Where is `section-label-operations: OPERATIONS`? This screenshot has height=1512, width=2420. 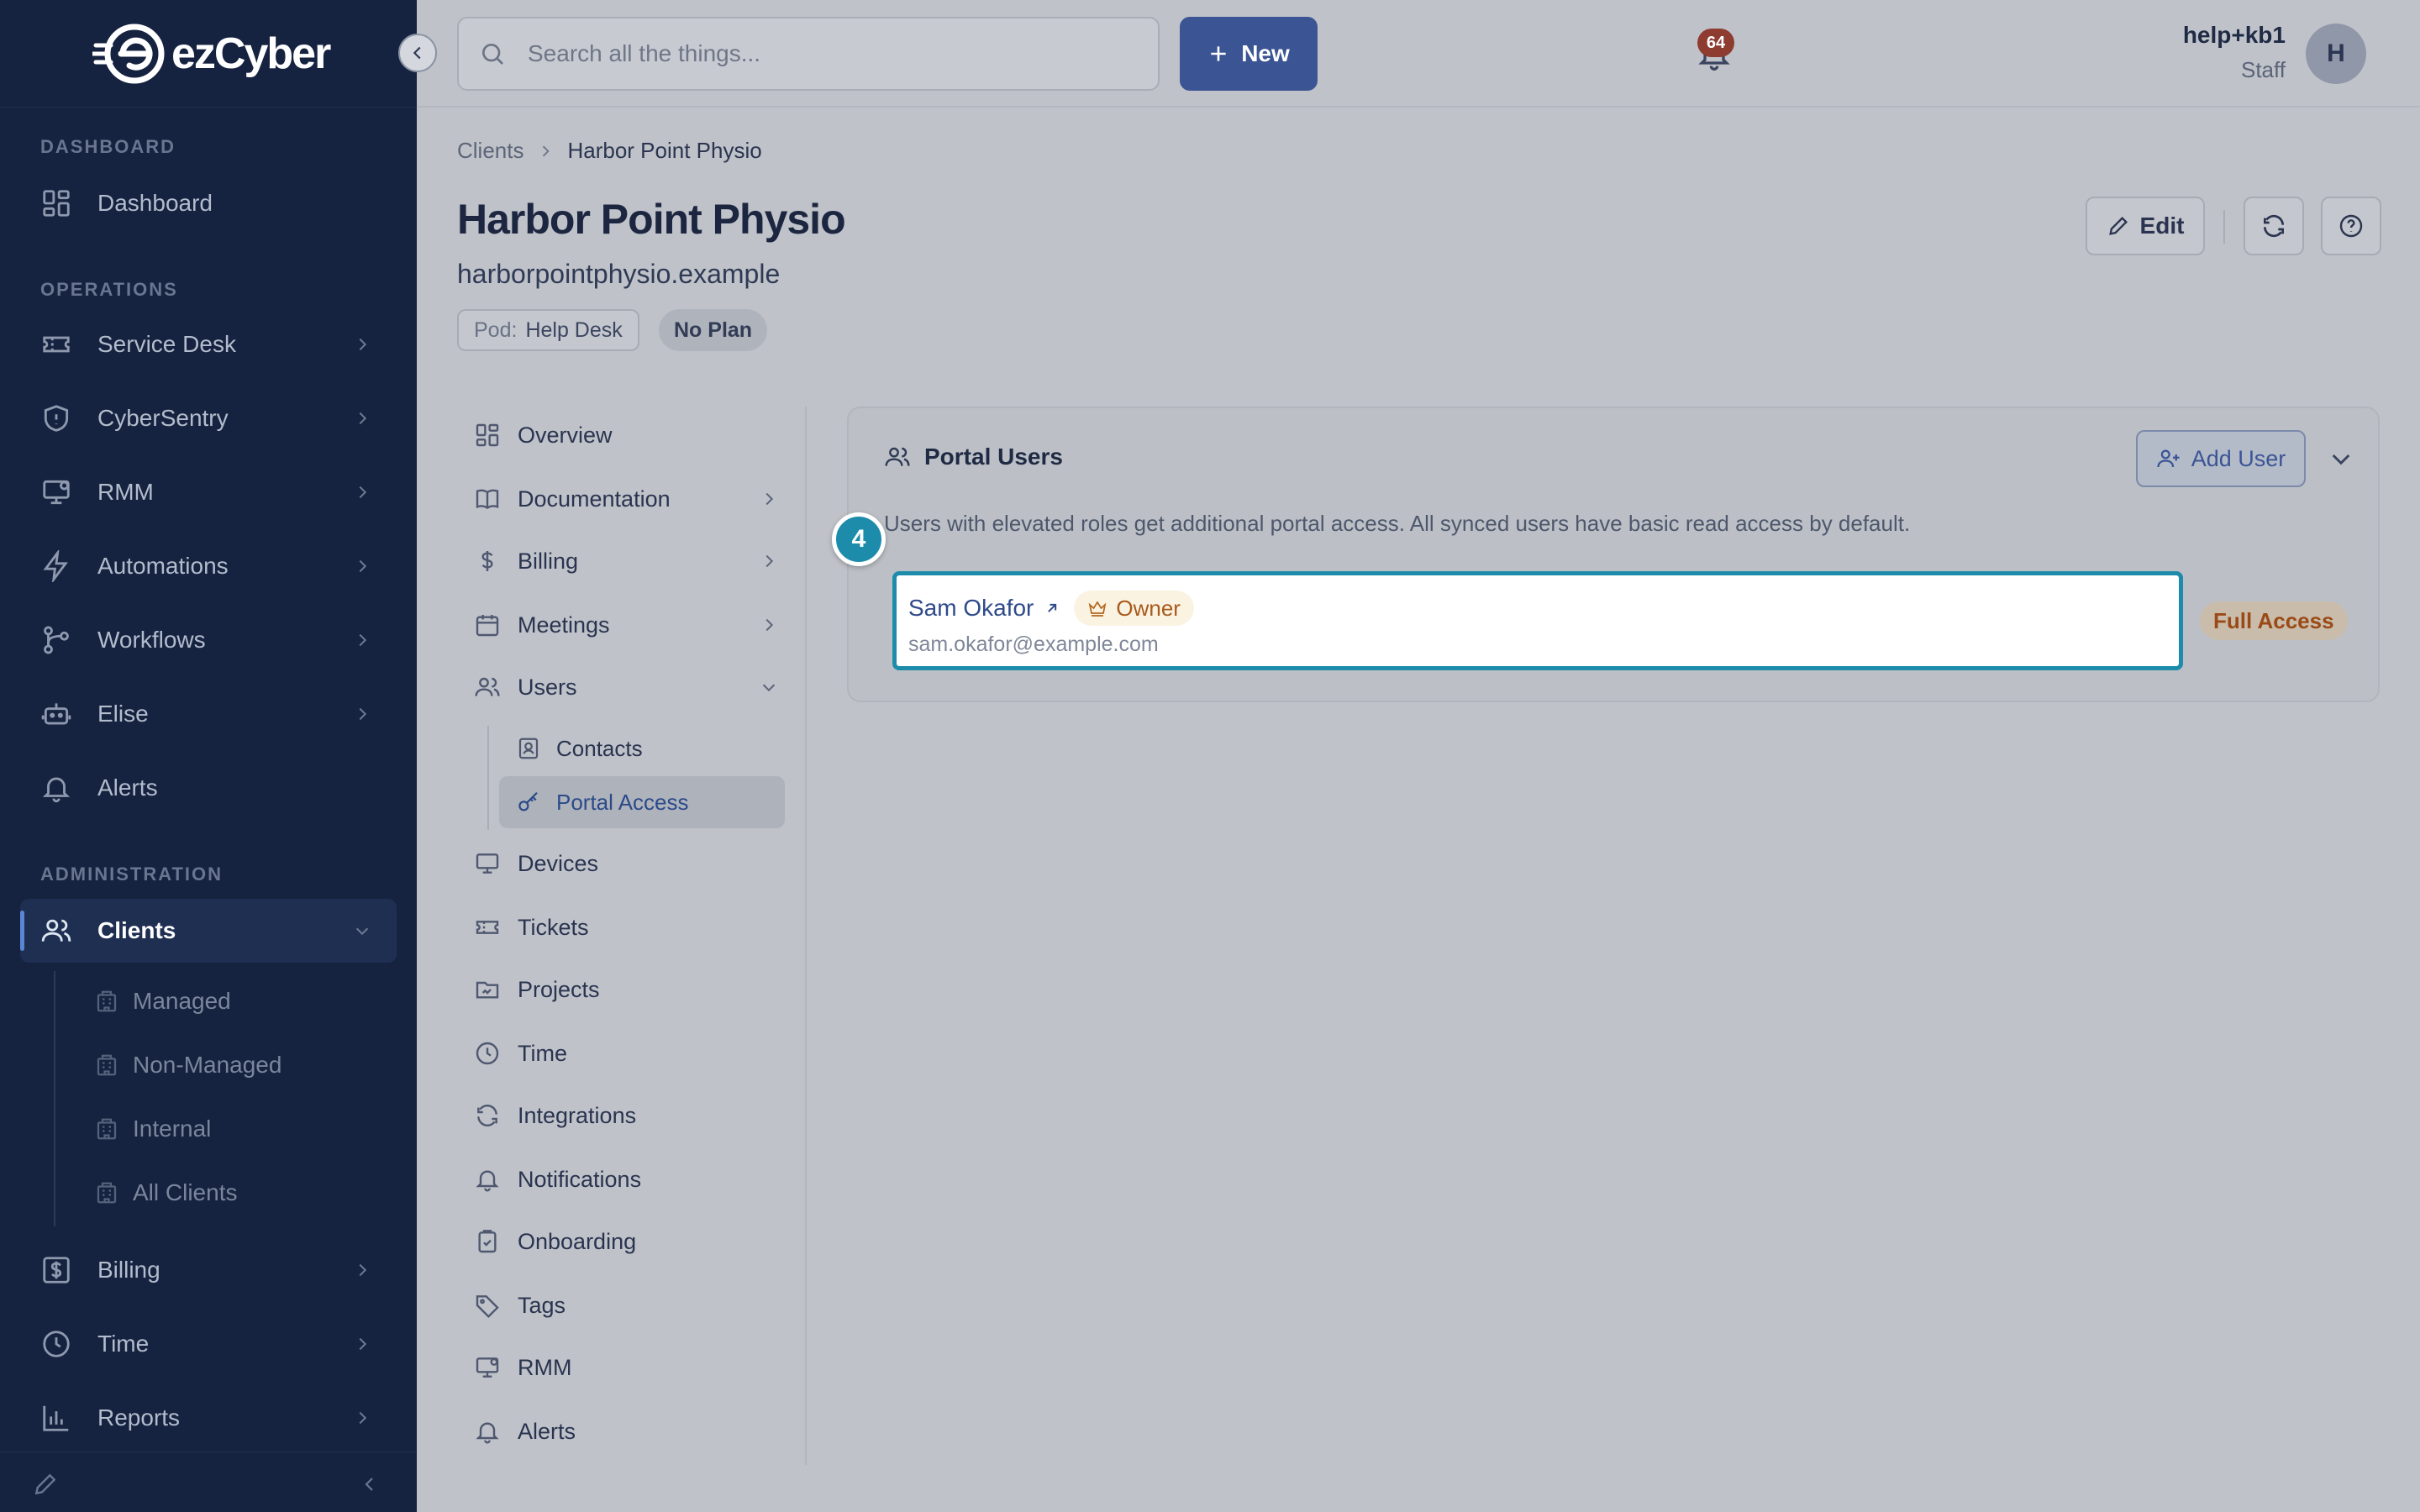 section-label-operations: OPERATIONS is located at coordinates (109, 289).